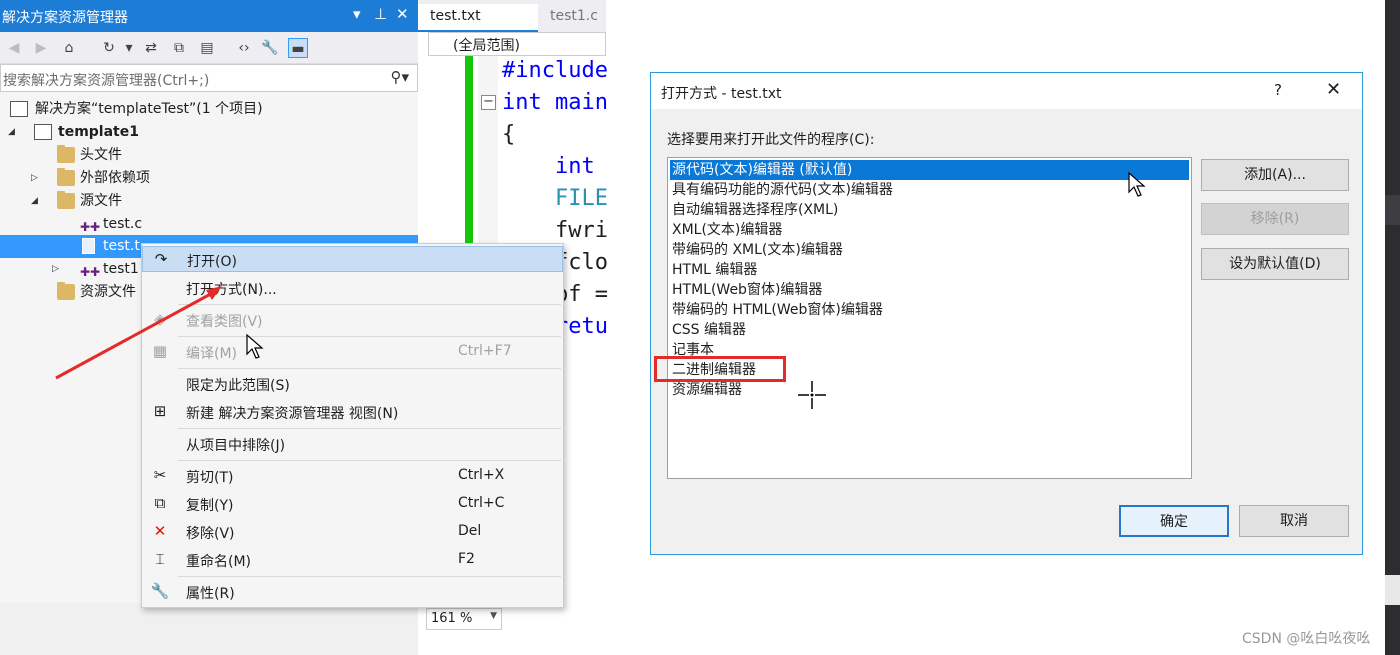  What do you see at coordinates (98, 132) in the screenshot?
I see `tree-item-label: template1` at bounding box center [98, 132].